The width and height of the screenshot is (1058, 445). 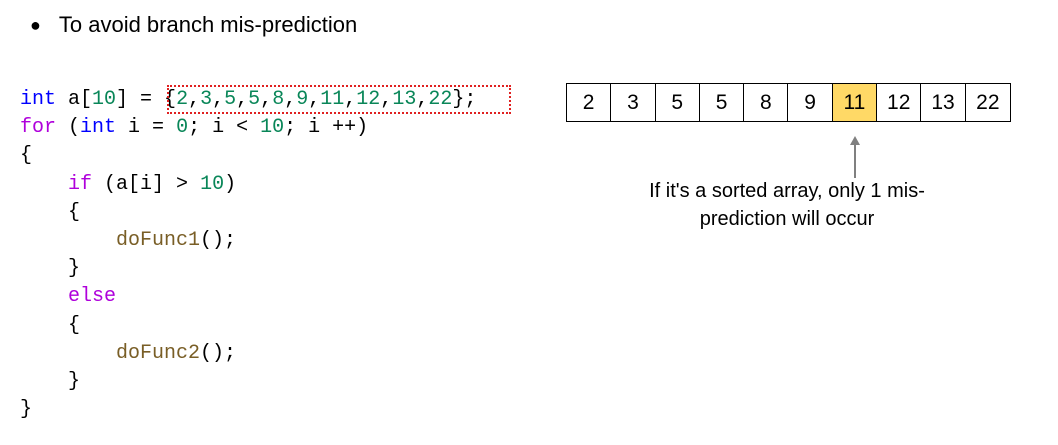 What do you see at coordinates (787, 191) in the screenshot?
I see `annotation-line-1: If it's a sorted array, only 1 mis-` at bounding box center [787, 191].